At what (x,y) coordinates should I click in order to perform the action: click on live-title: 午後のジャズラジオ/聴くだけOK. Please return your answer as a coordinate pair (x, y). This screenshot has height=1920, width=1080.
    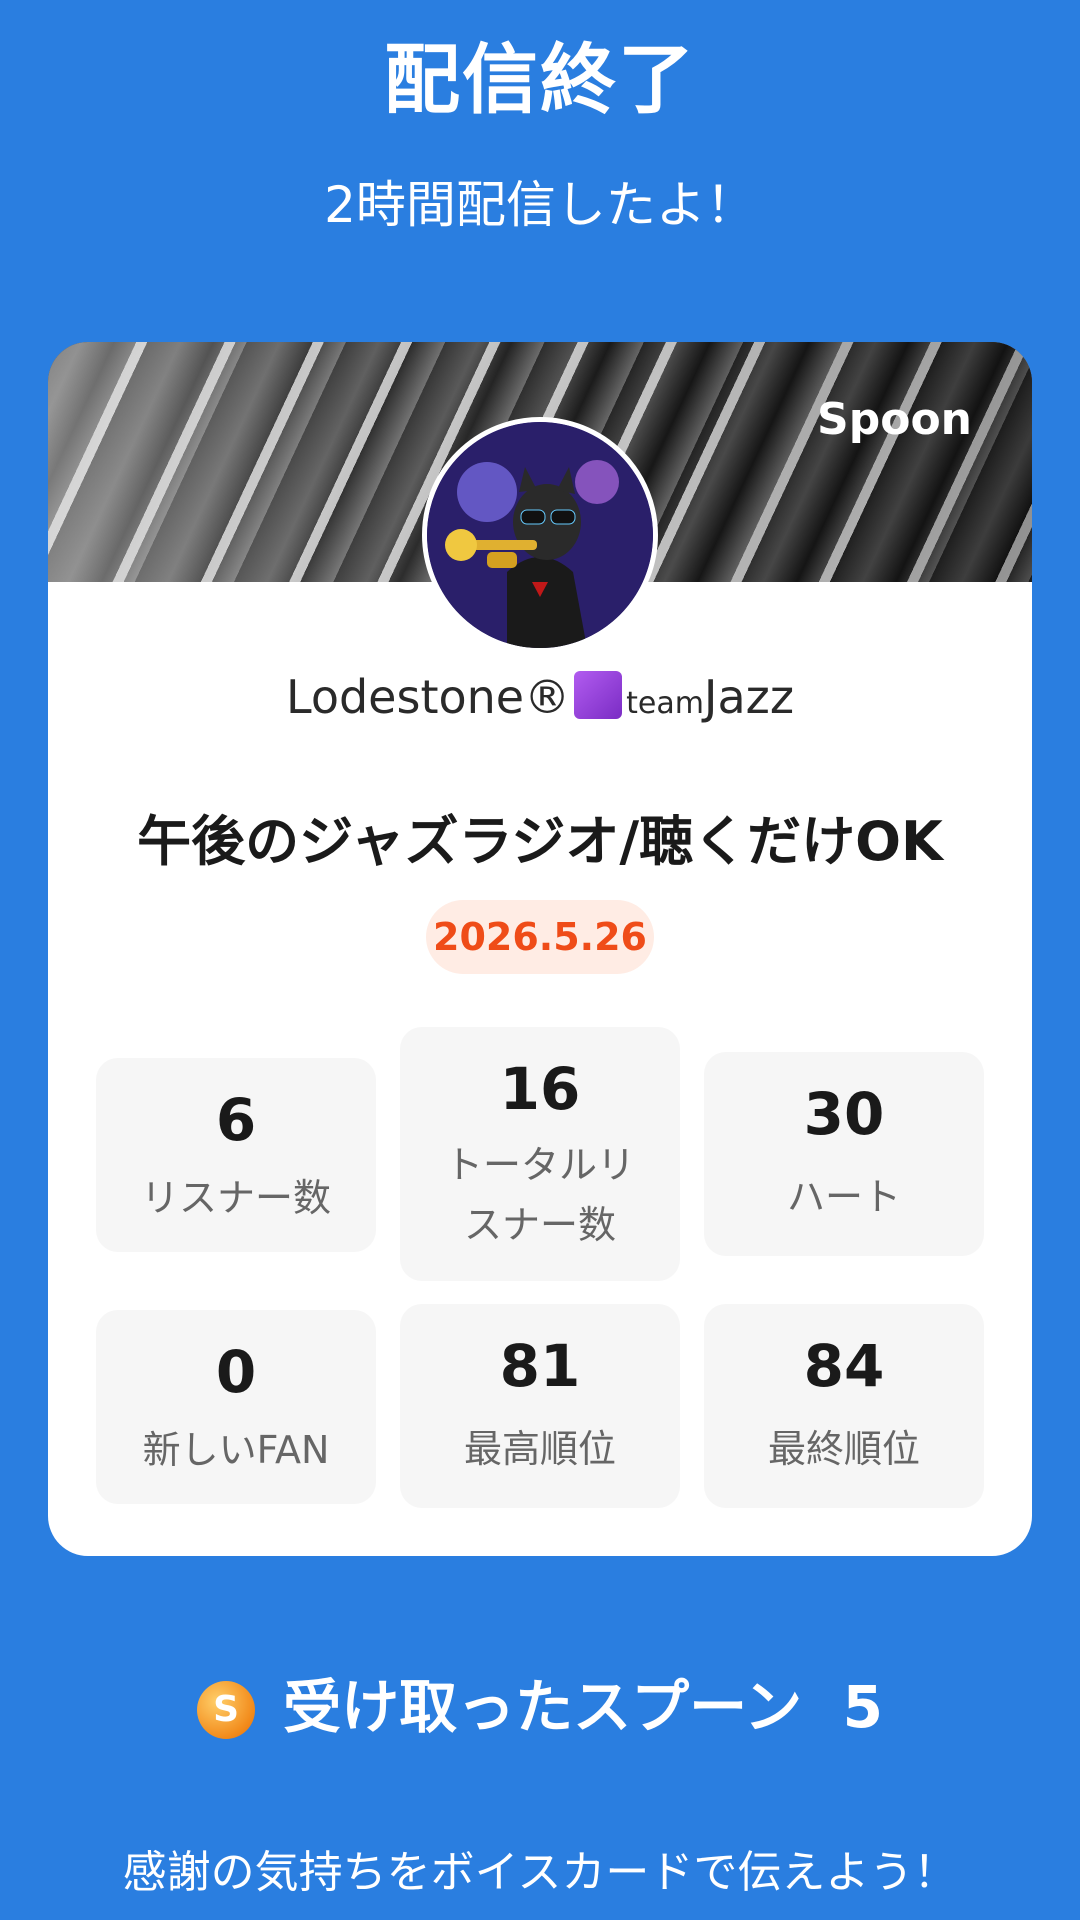
    Looking at the image, I should click on (540, 841).